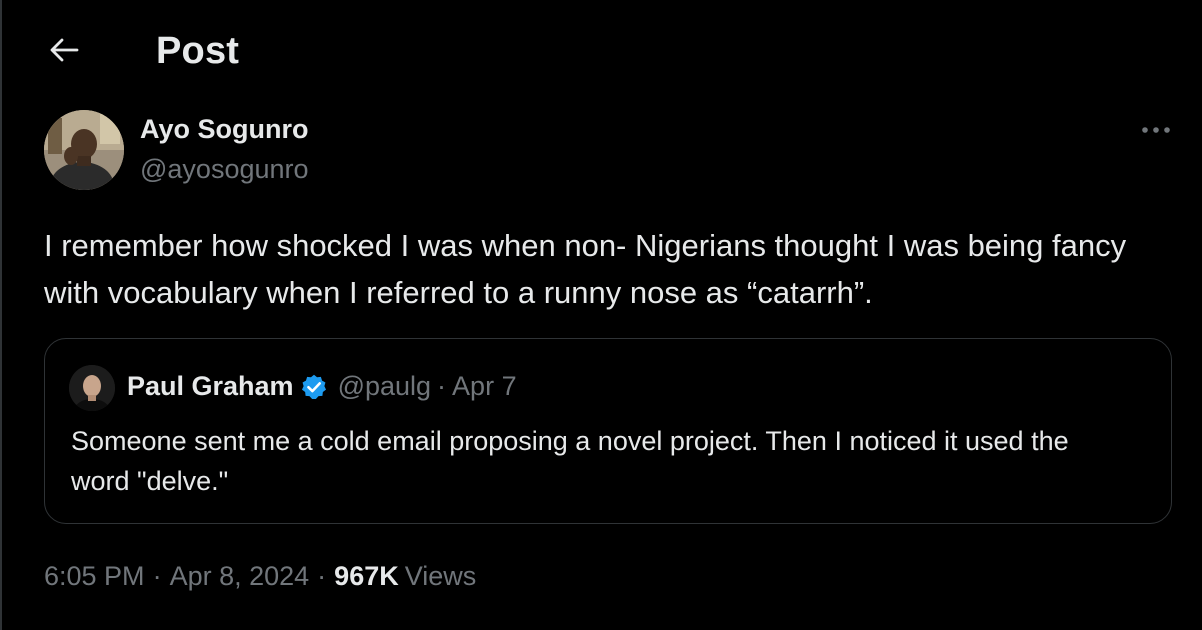  What do you see at coordinates (484, 386) in the screenshot?
I see `quoted-date: Apr 7` at bounding box center [484, 386].